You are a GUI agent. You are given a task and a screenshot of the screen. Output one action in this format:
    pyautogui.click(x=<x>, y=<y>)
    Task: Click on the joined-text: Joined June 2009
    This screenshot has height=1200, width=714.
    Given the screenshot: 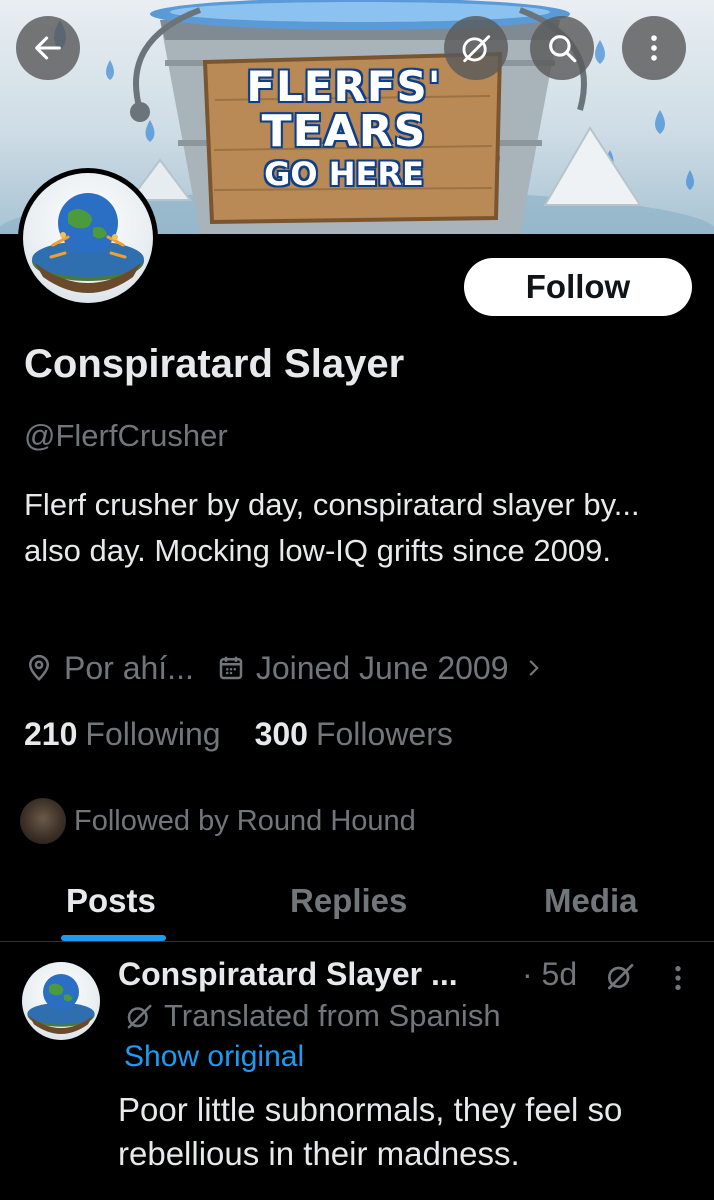 What is the action you would take?
    pyautogui.click(x=382, y=667)
    